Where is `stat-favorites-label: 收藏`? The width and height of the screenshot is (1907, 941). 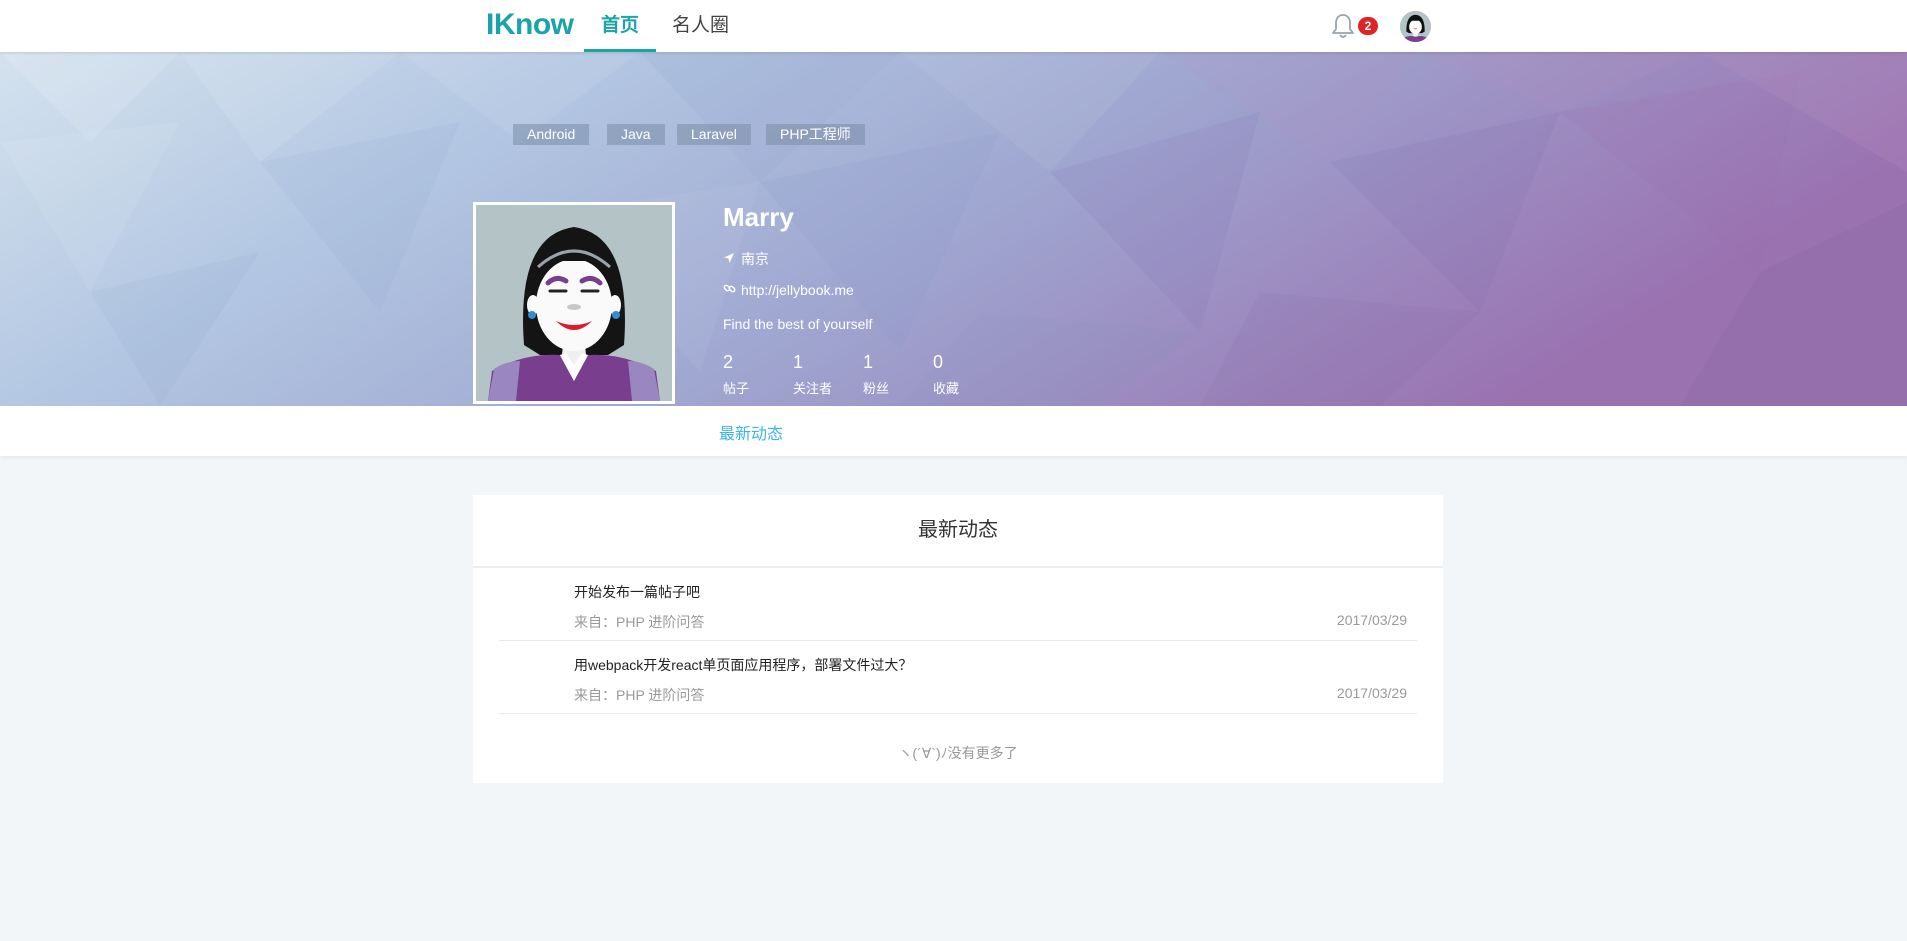 stat-favorites-label: 收藏 is located at coordinates (946, 387).